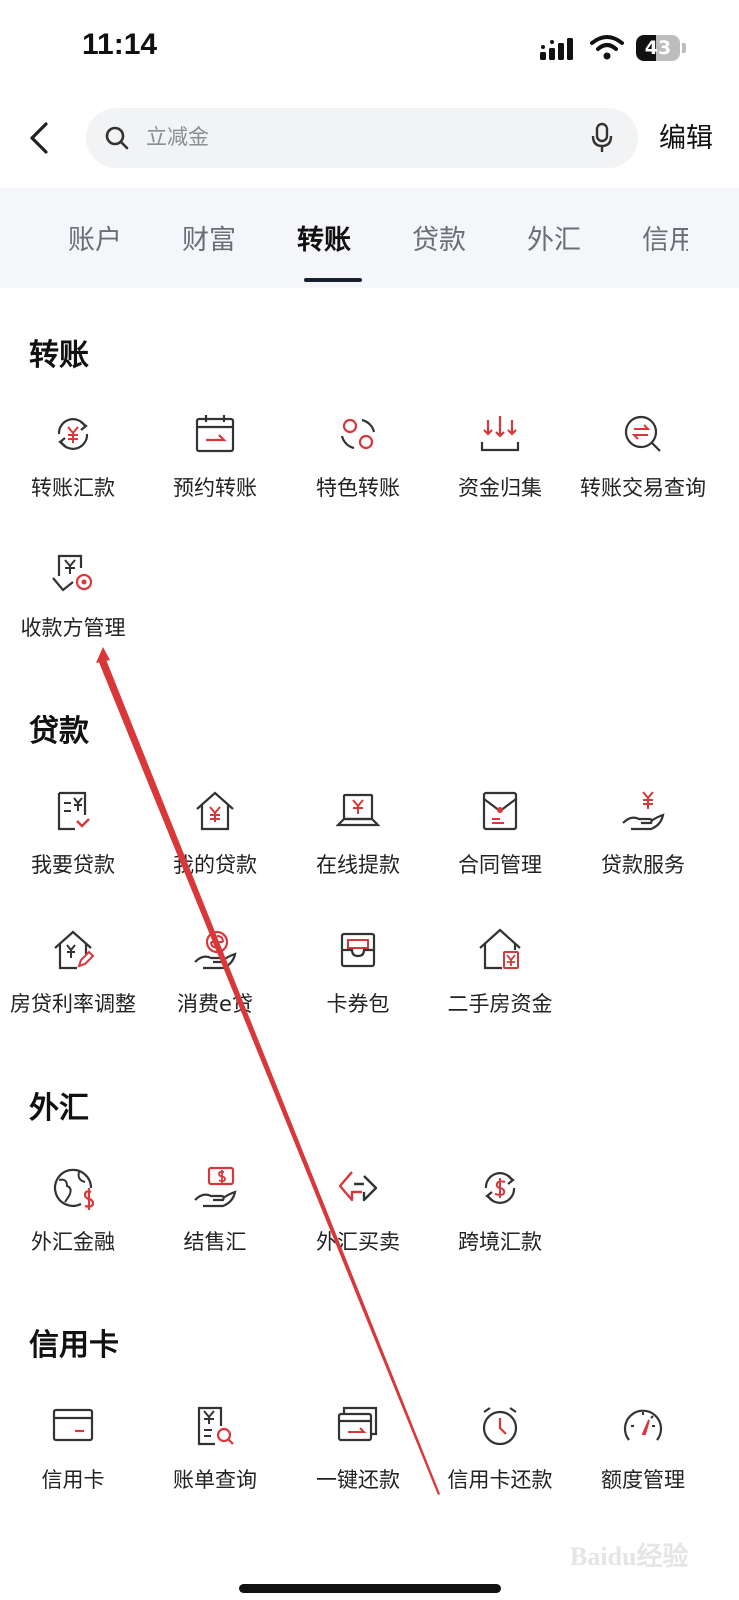 The height and width of the screenshot is (1600, 739). I want to click on watermark: Baidu经验, so click(629, 1556).